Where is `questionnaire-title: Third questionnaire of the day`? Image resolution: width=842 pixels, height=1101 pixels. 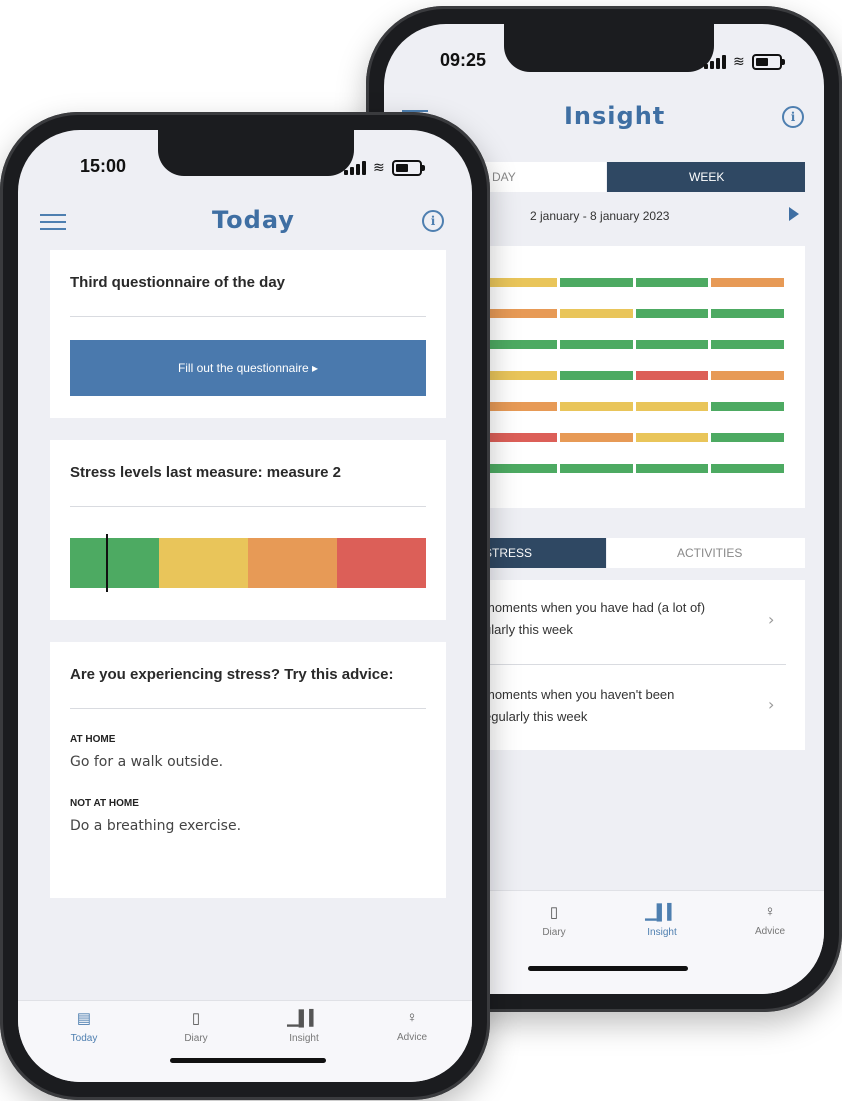
questionnaire-title: Third questionnaire of the day is located at coordinates (178, 282).